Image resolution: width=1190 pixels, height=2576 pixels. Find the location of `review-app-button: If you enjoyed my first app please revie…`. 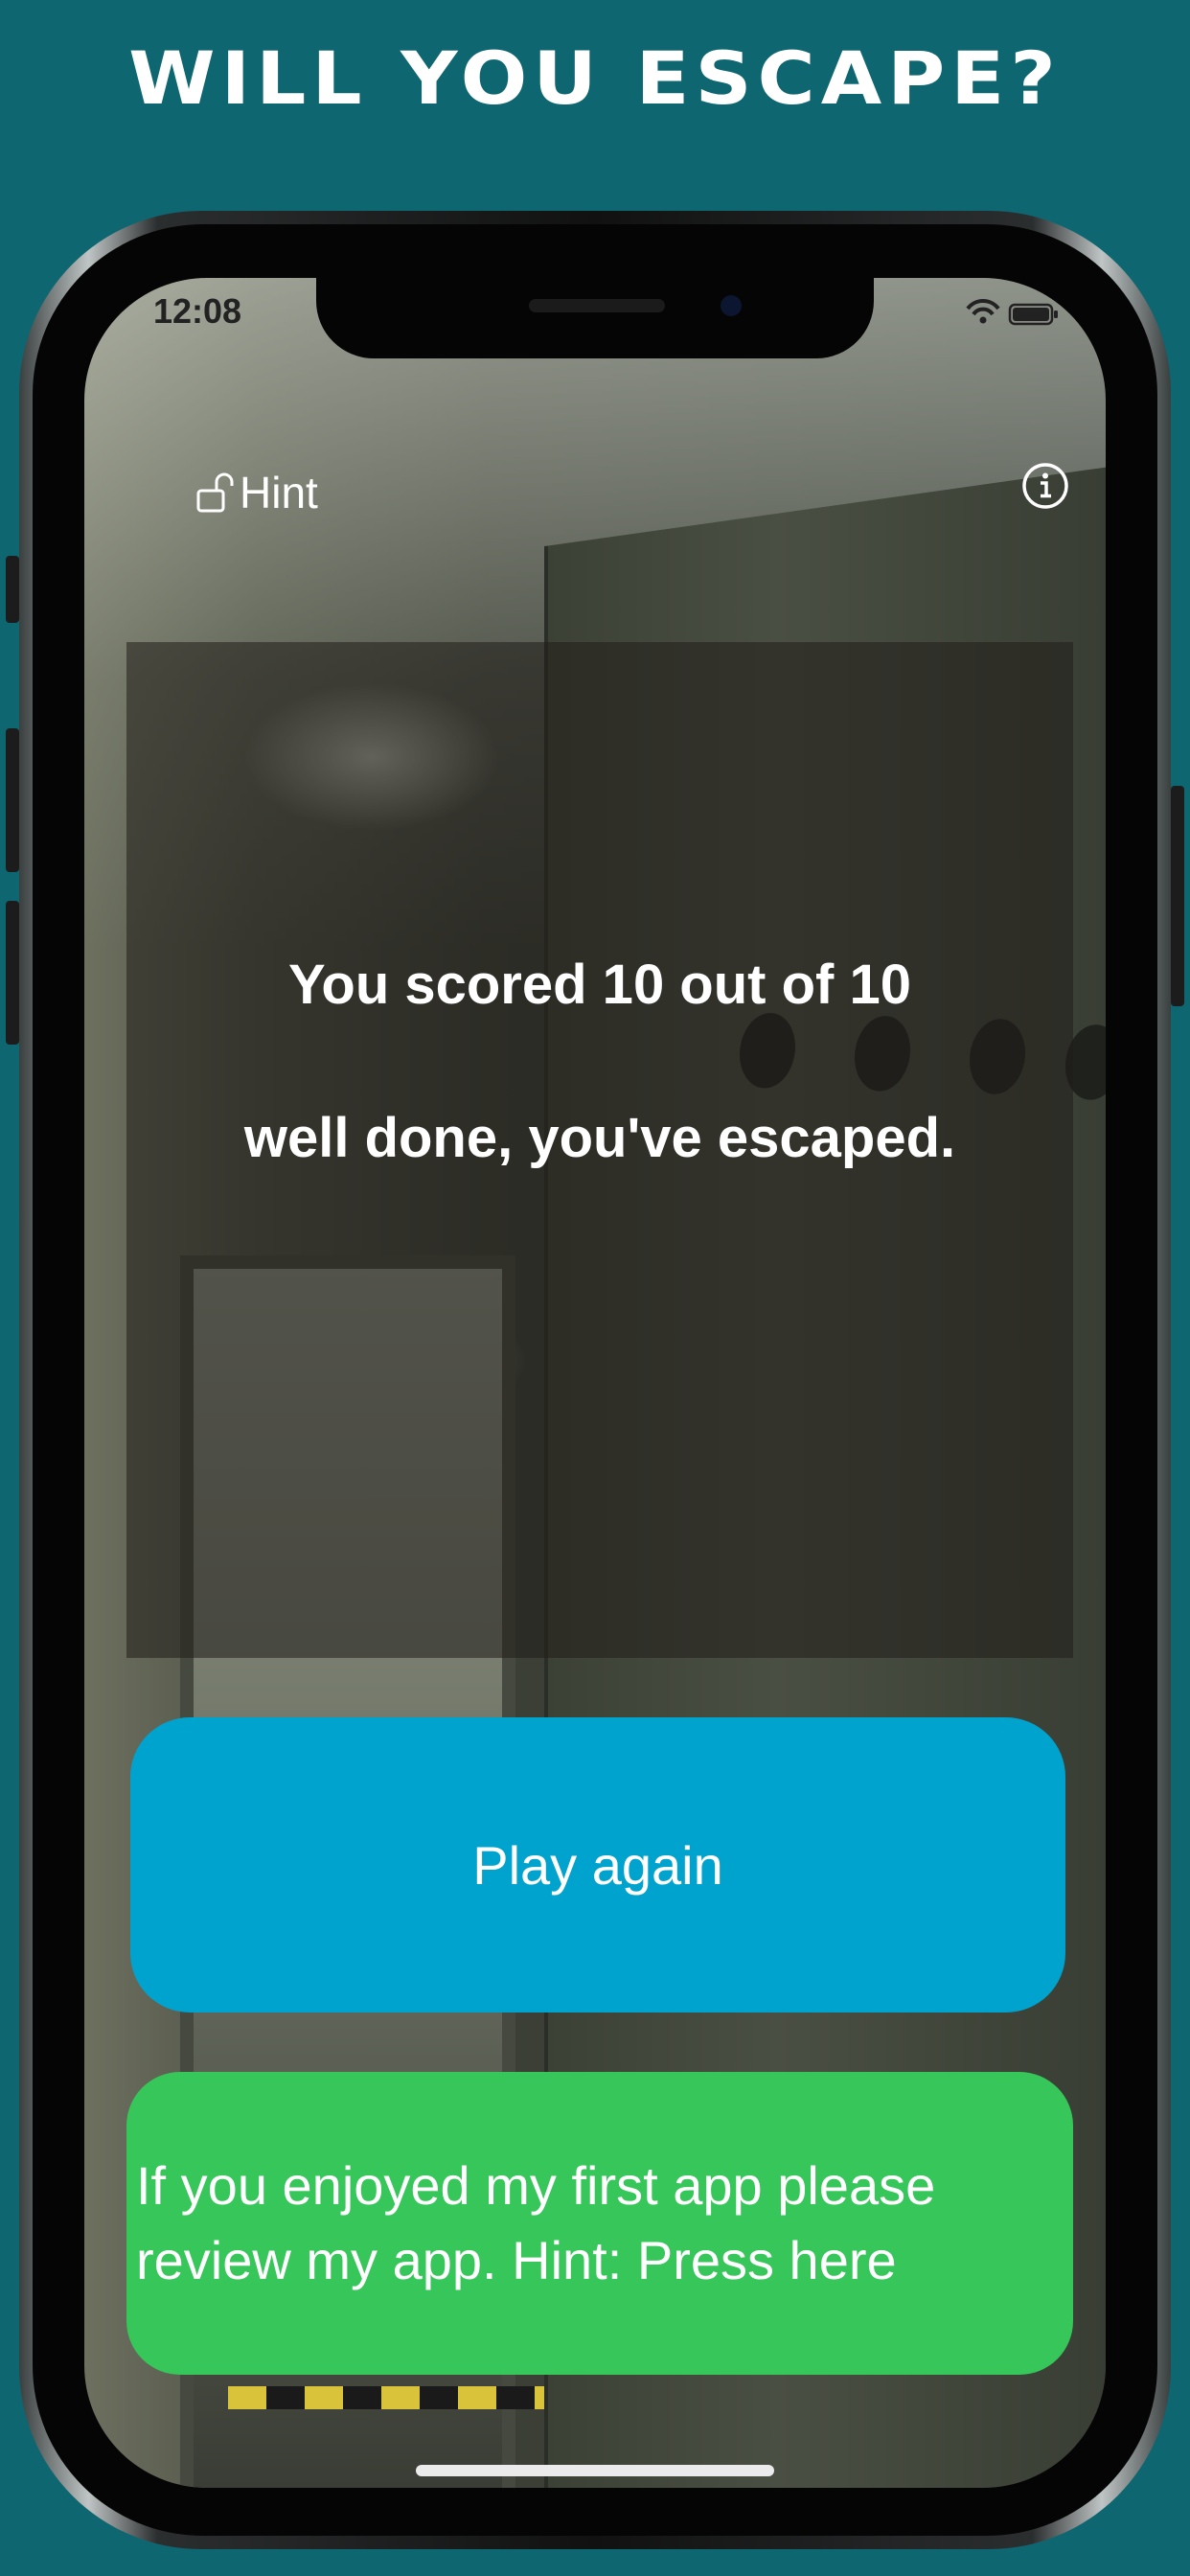

review-app-button: If you enjoyed my first app please revie… is located at coordinates (600, 2223).